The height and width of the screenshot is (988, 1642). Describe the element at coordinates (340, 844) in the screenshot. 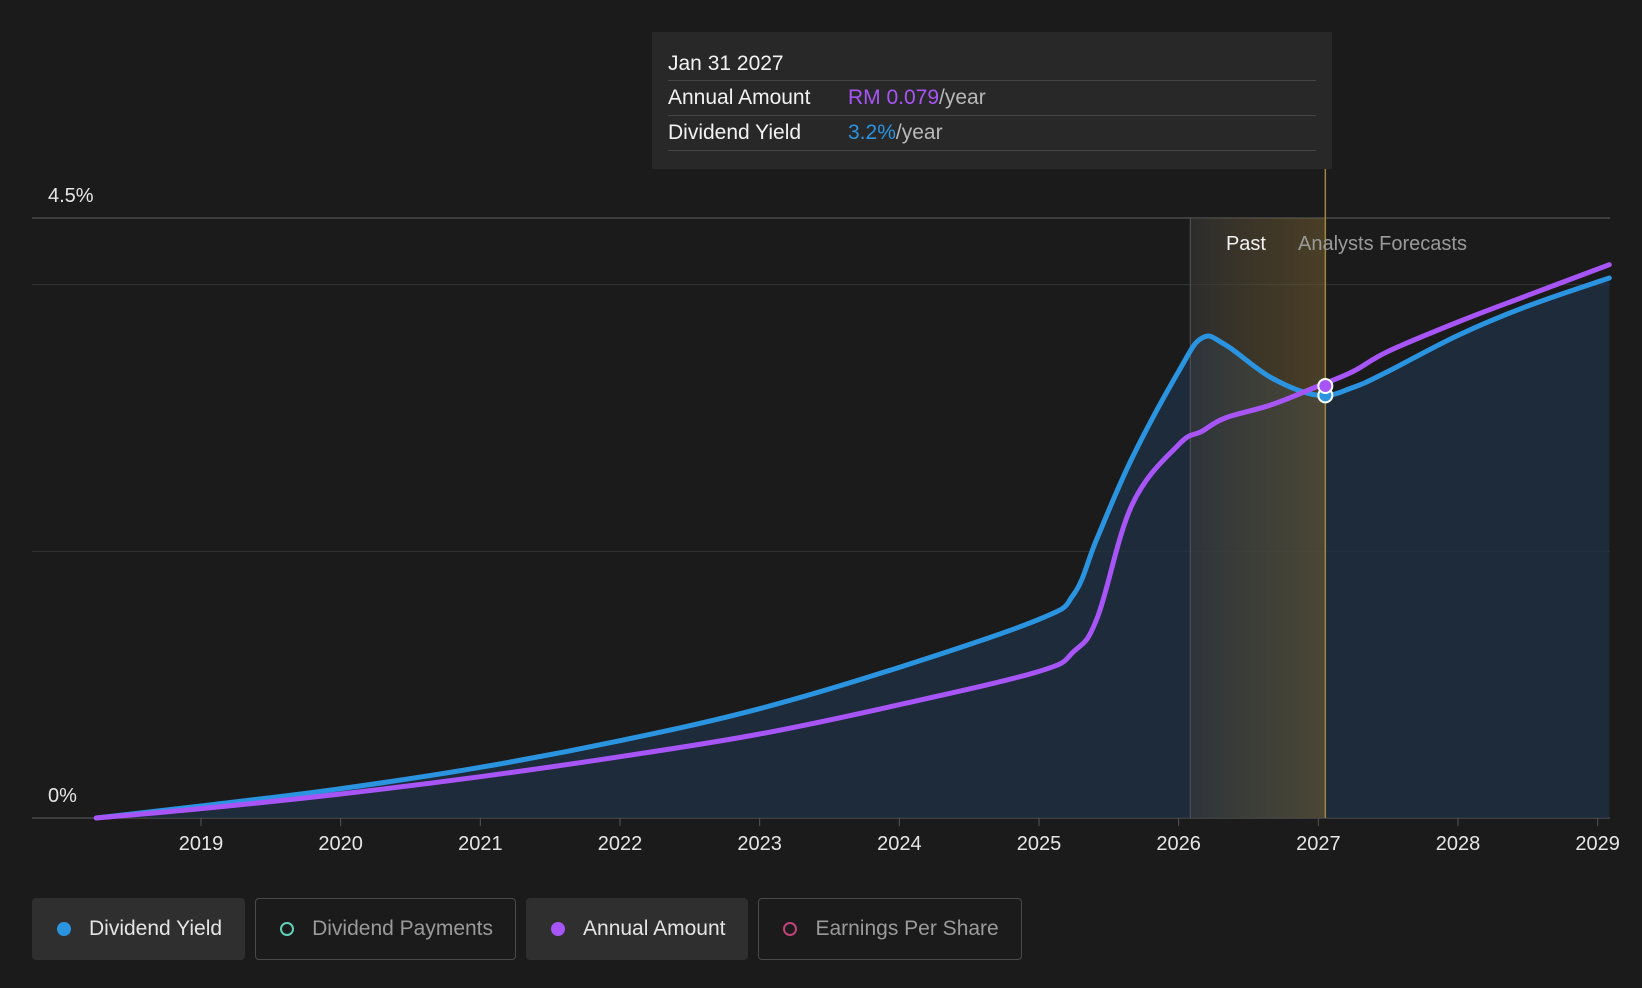

I see `x-tick-label: 2020` at that location.